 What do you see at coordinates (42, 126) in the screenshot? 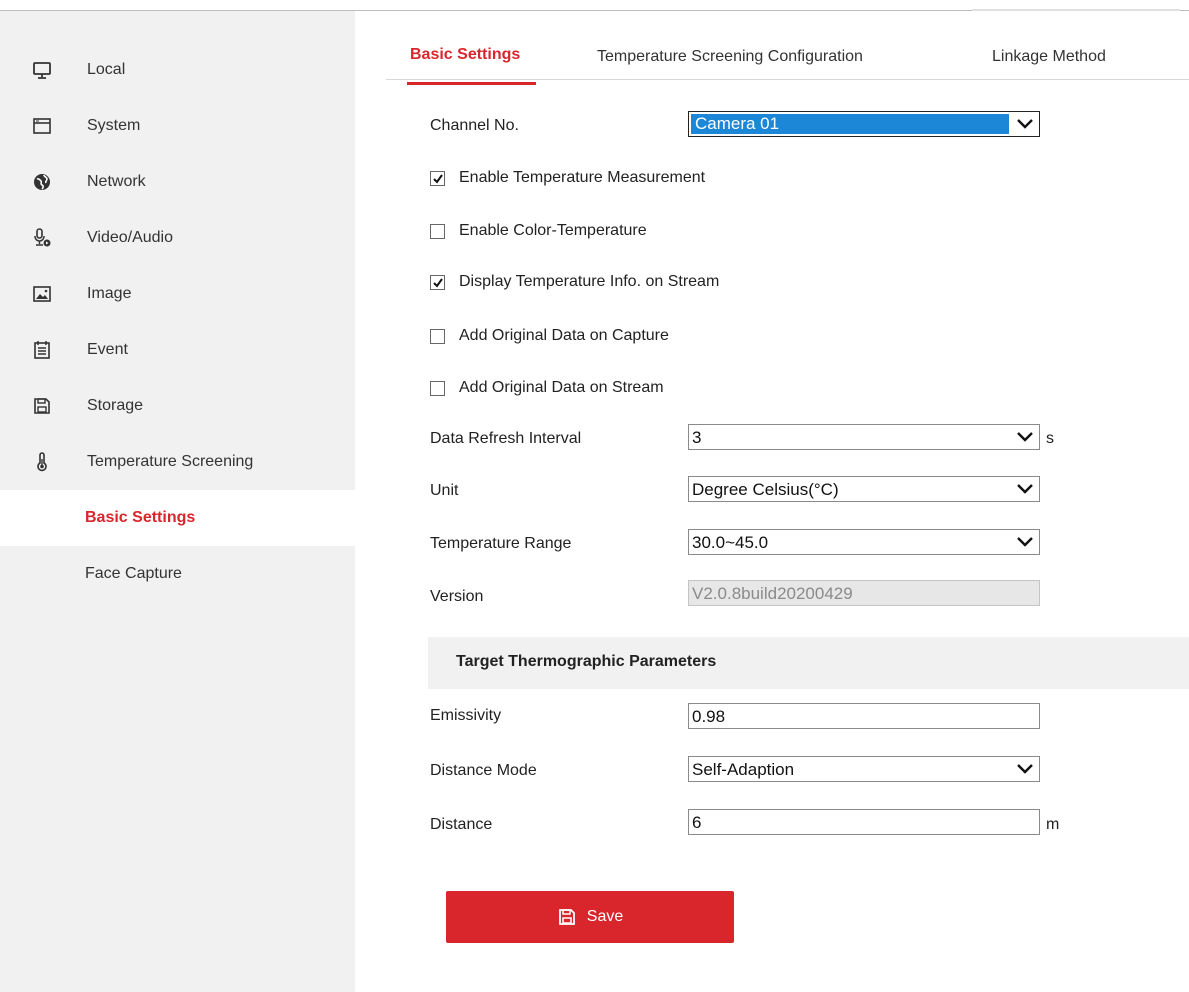
I see `window-icon` at bounding box center [42, 126].